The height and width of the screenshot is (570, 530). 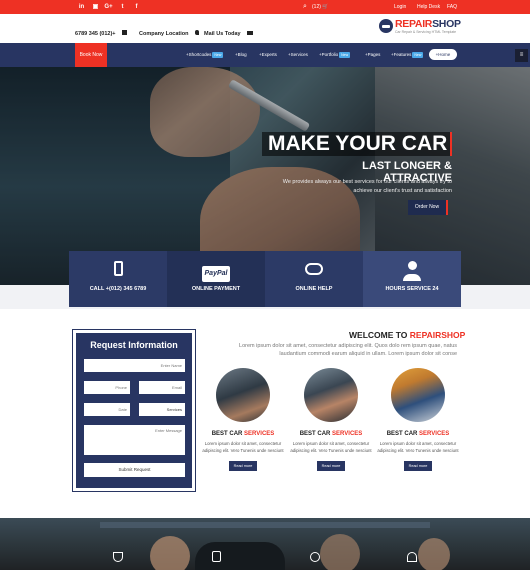 What do you see at coordinates (265, 544) in the screenshot?
I see `bottom-section` at bounding box center [265, 544].